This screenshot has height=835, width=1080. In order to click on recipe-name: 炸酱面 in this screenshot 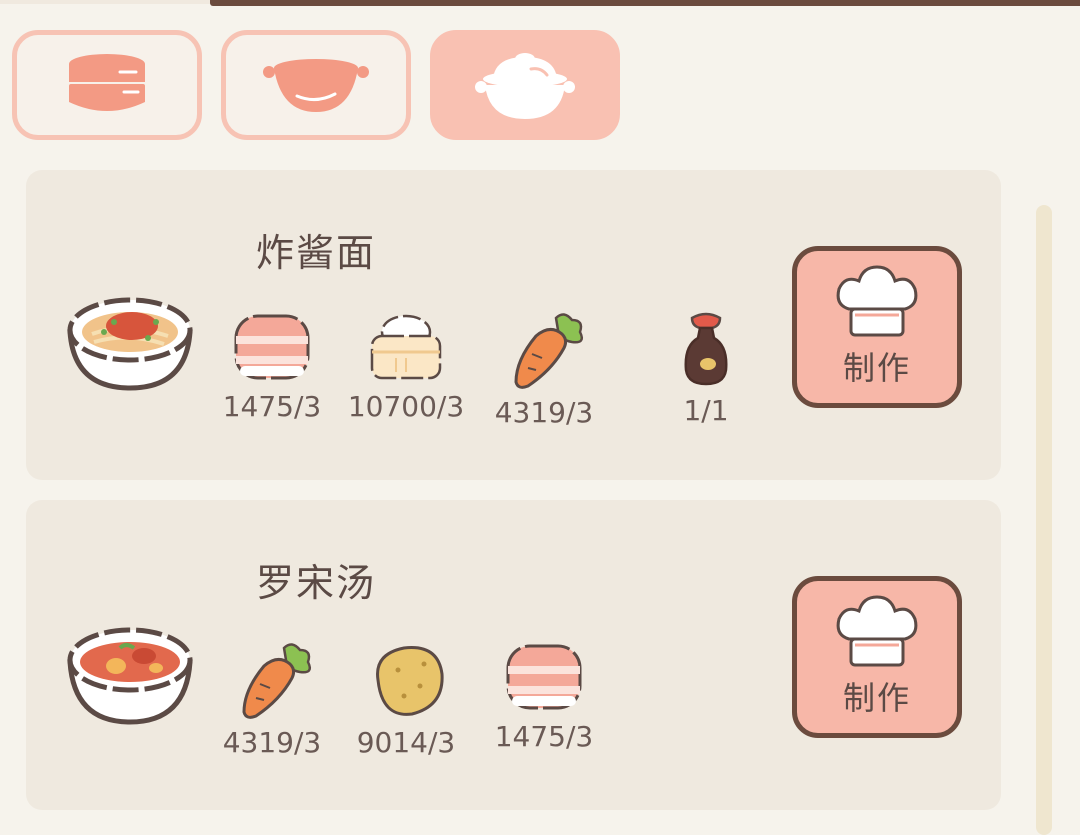, I will do `click(316, 253)`.